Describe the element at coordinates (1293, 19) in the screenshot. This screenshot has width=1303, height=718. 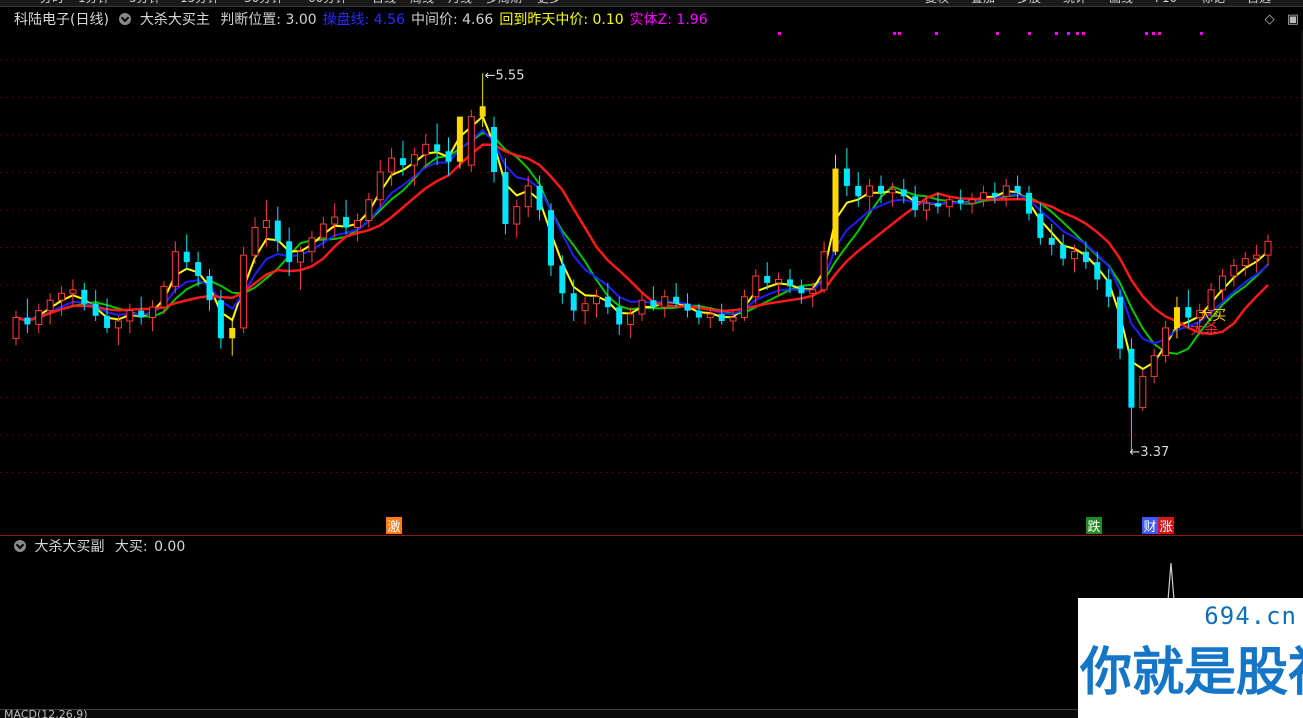
I see `restore-window-icon: ▣` at that location.